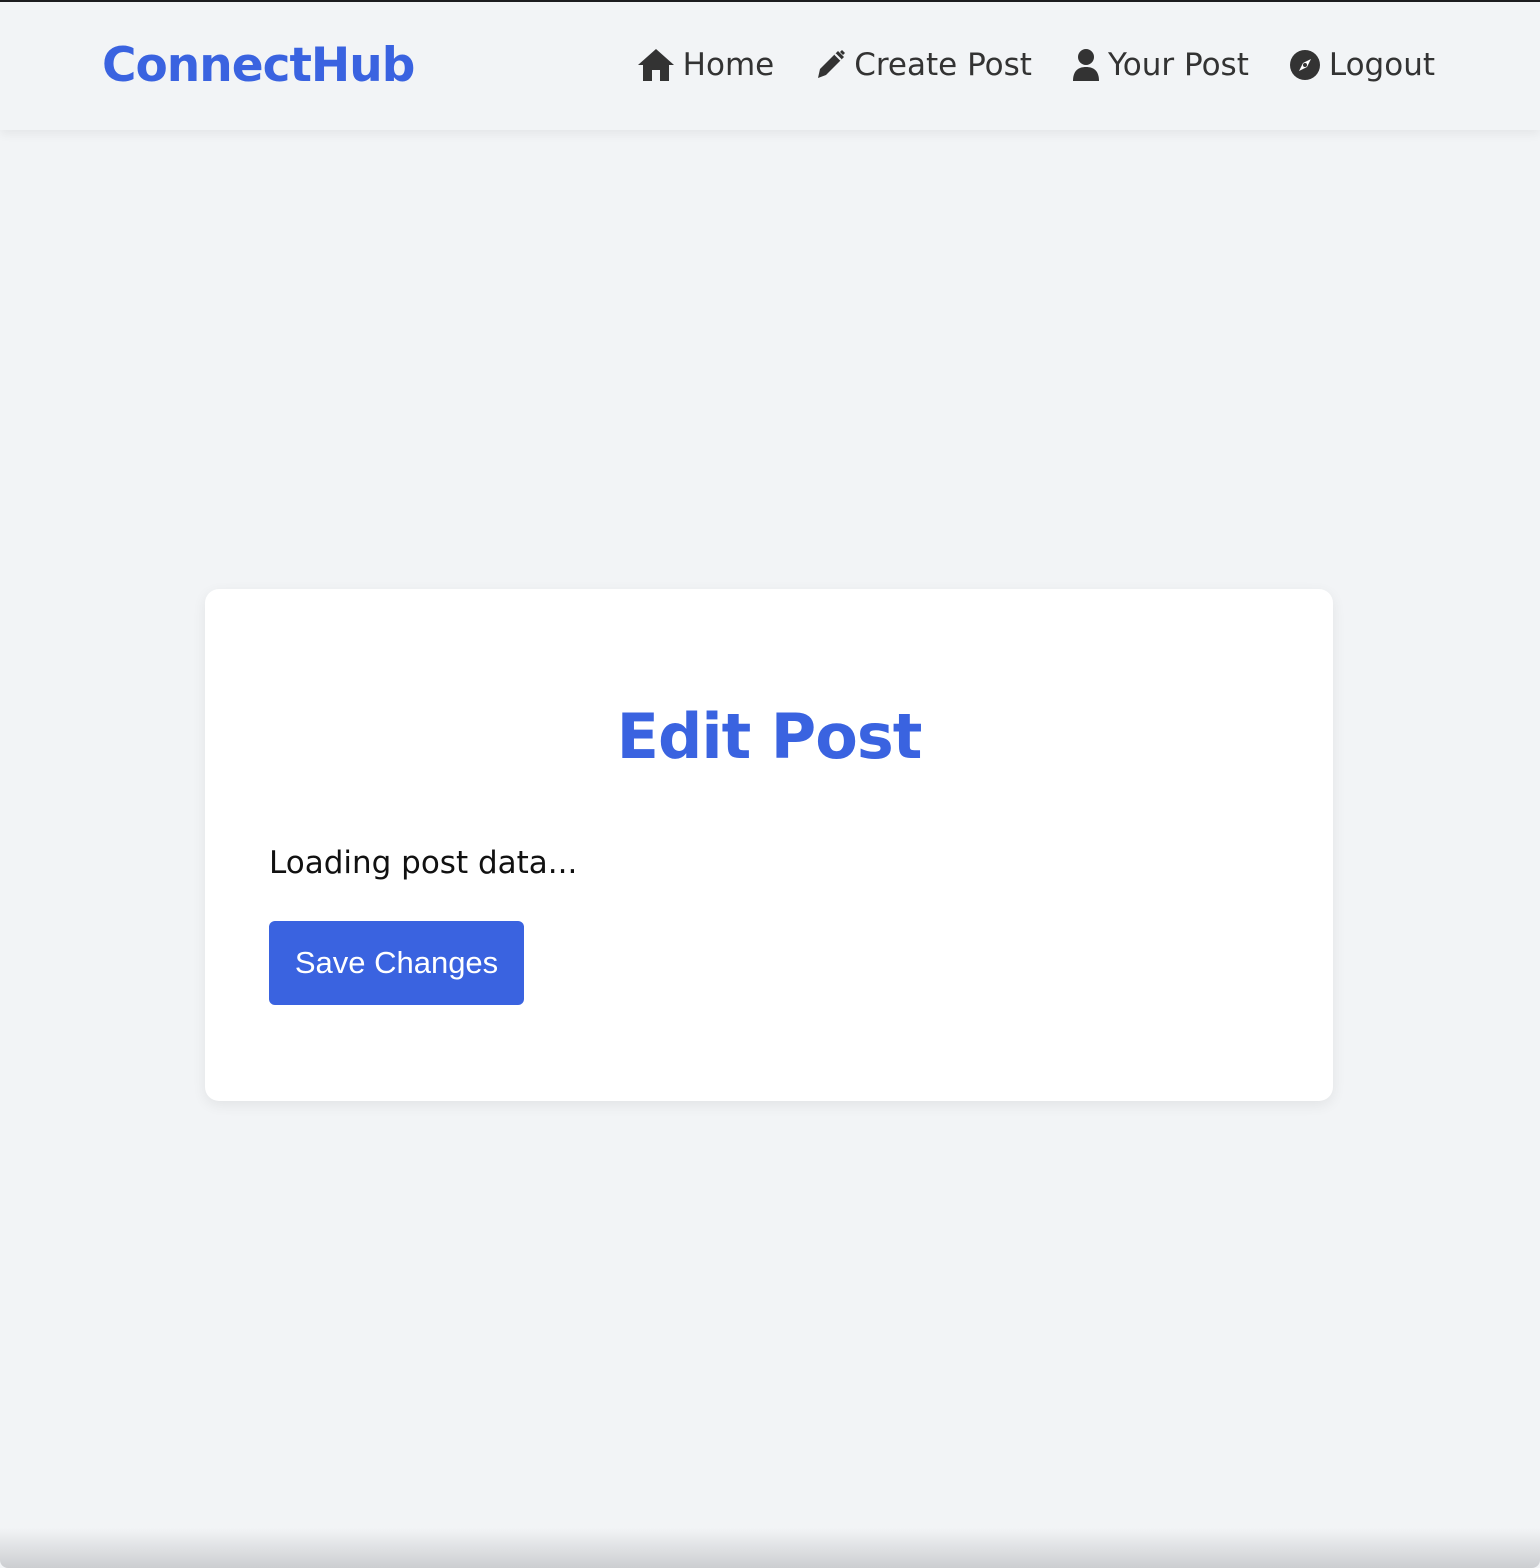  What do you see at coordinates (1036, 65) in the screenshot?
I see `main-nav: Home Create Post Your Post Logout` at bounding box center [1036, 65].